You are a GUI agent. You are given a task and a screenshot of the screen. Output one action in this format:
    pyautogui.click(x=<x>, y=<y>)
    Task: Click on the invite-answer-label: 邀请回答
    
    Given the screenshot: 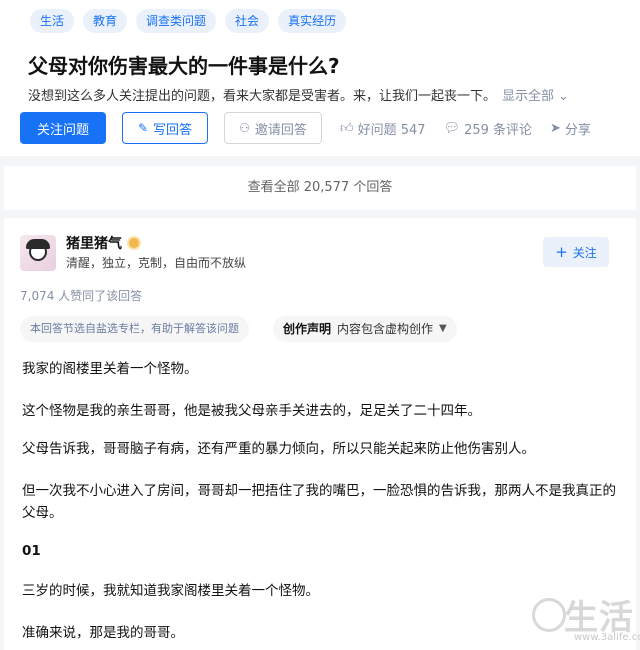 What is the action you would take?
    pyautogui.click(x=280, y=130)
    